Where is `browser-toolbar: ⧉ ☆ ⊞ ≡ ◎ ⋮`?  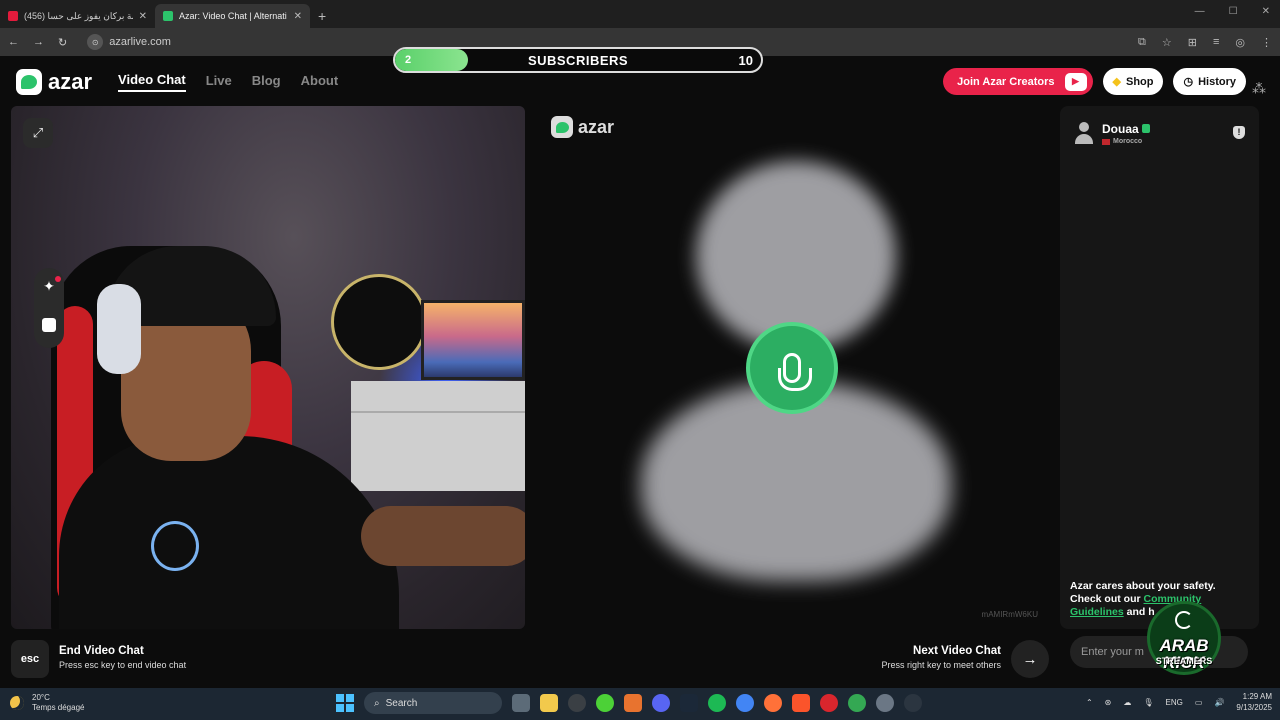 browser-toolbar: ⧉ ☆ ⊞ ≡ ◎ ⋮ is located at coordinates (1205, 42).